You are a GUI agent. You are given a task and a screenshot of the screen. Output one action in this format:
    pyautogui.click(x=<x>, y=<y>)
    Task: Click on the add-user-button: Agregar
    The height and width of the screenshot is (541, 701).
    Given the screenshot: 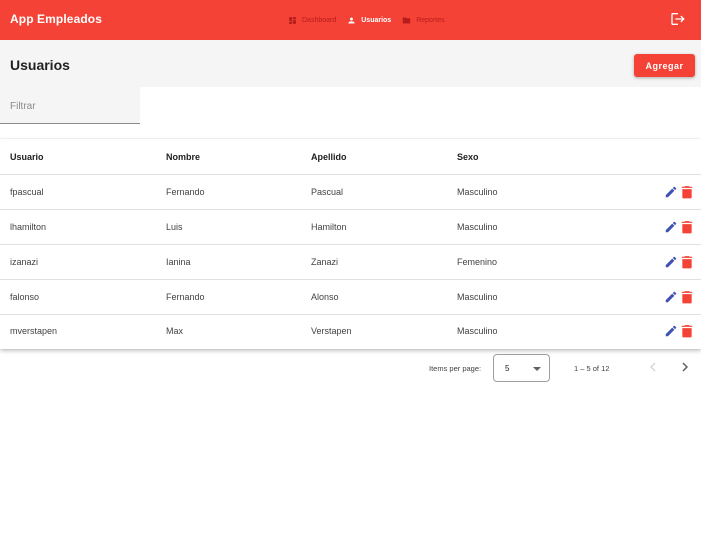 What is the action you would take?
    pyautogui.click(x=664, y=65)
    